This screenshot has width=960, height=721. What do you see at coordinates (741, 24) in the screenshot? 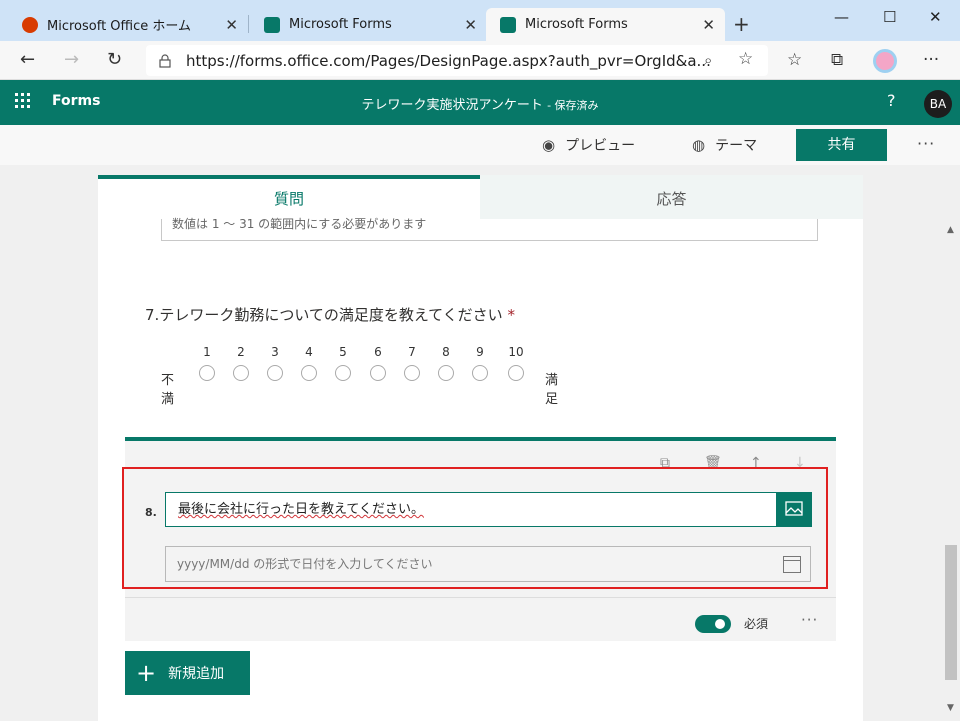
I see `new-tab-button: +` at bounding box center [741, 24].